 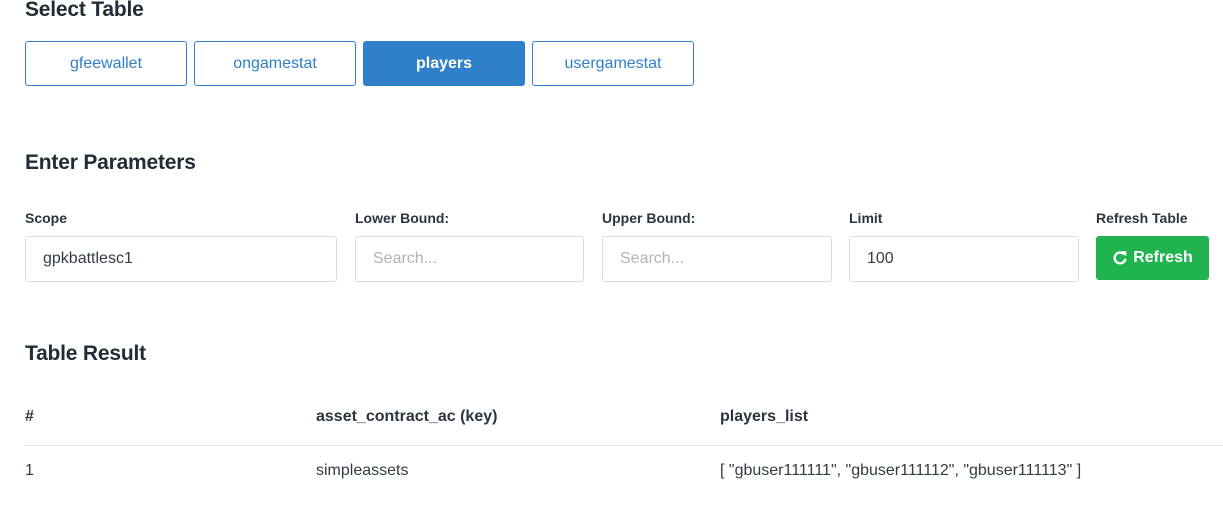 I want to click on table-tab-gfeewallet: gfeewallet, so click(x=106, y=63).